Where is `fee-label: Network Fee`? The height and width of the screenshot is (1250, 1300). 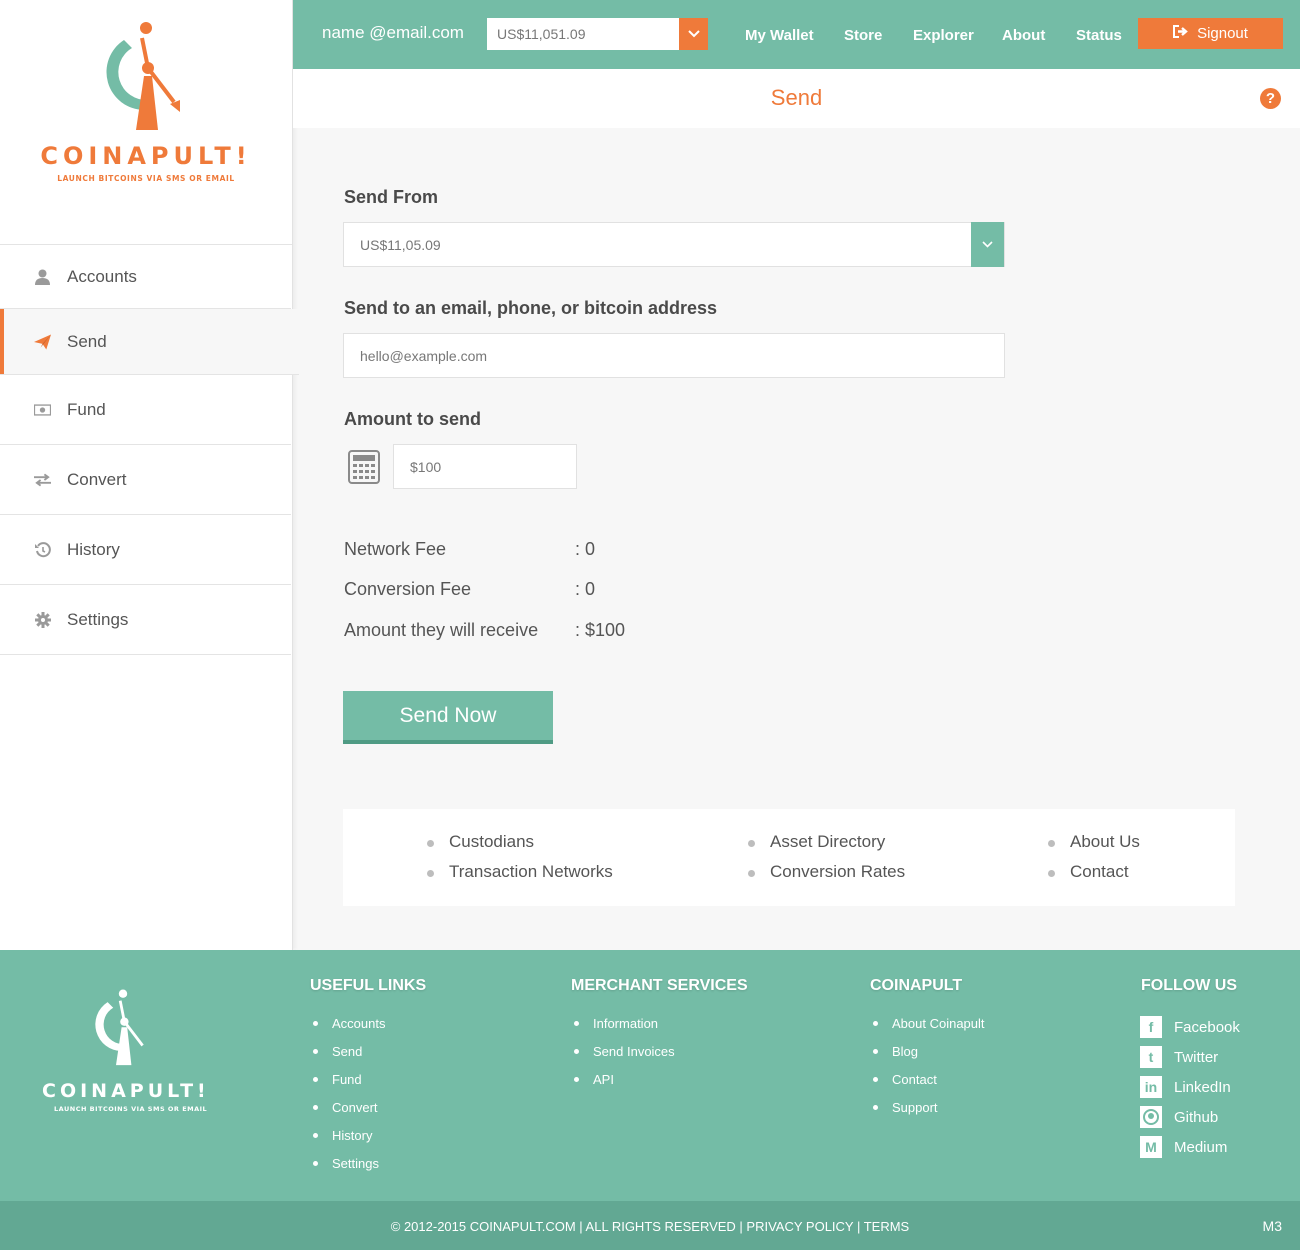
fee-label: Network Fee is located at coordinates (395, 549).